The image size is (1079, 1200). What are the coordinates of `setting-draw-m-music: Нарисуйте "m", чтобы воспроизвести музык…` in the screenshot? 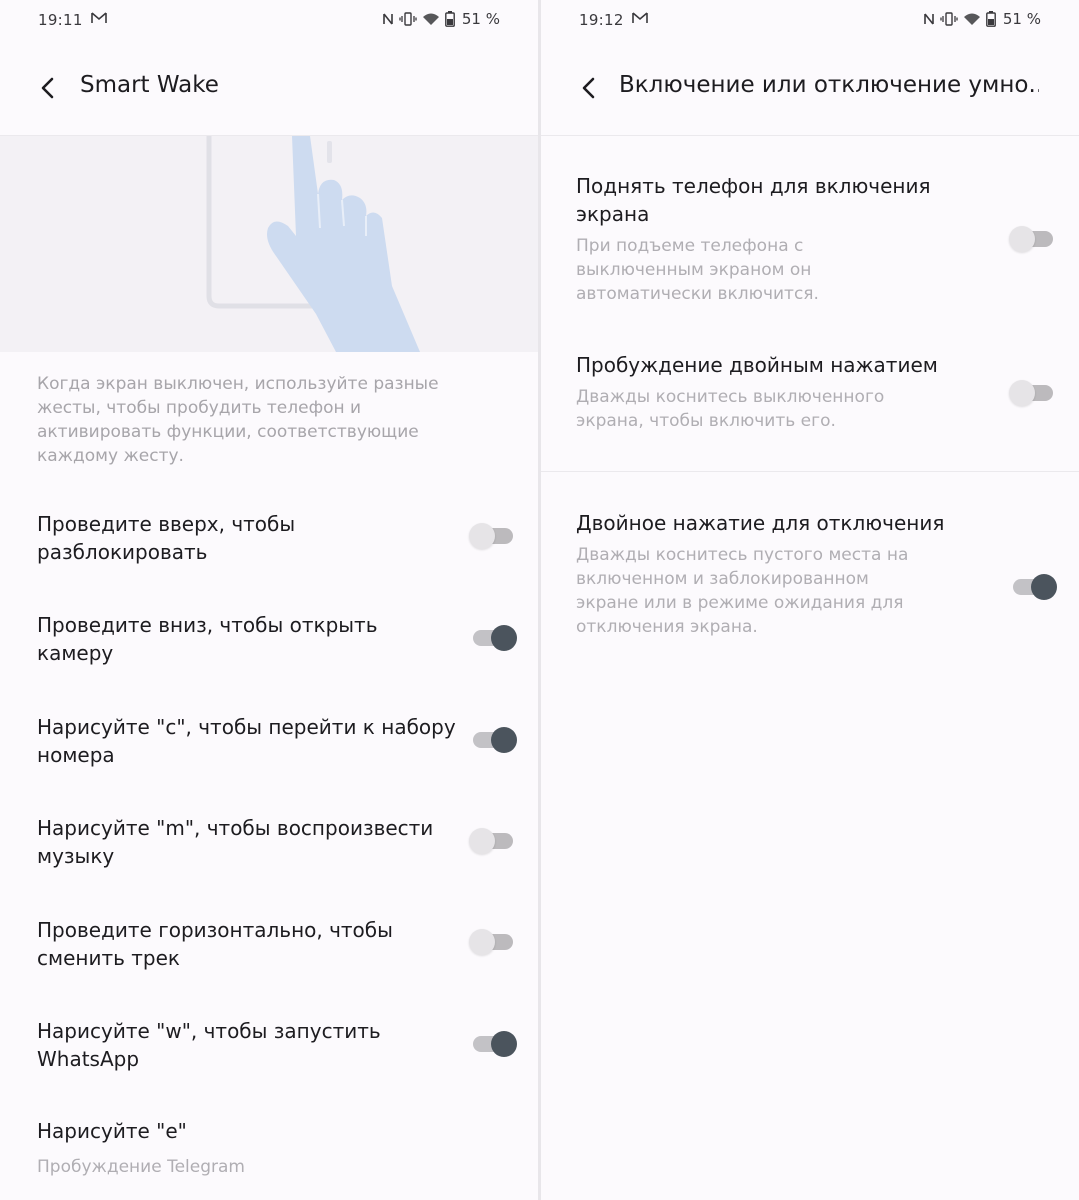 It's located at (277, 842).